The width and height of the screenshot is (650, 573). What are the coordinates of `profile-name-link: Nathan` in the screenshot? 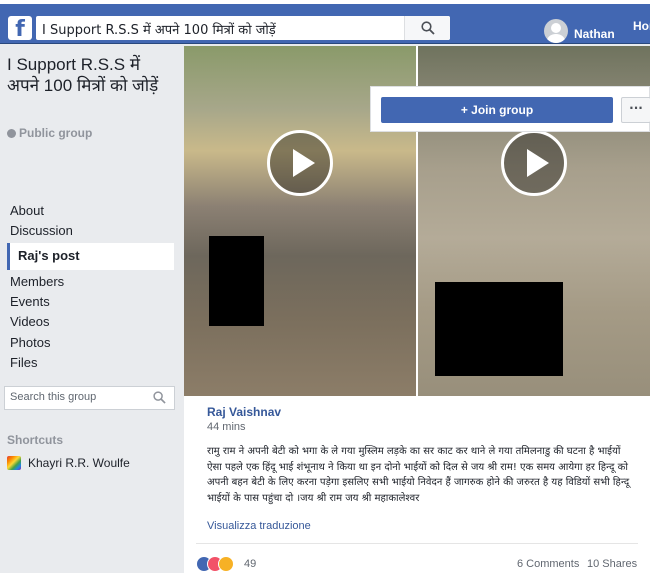 It's located at (594, 34).